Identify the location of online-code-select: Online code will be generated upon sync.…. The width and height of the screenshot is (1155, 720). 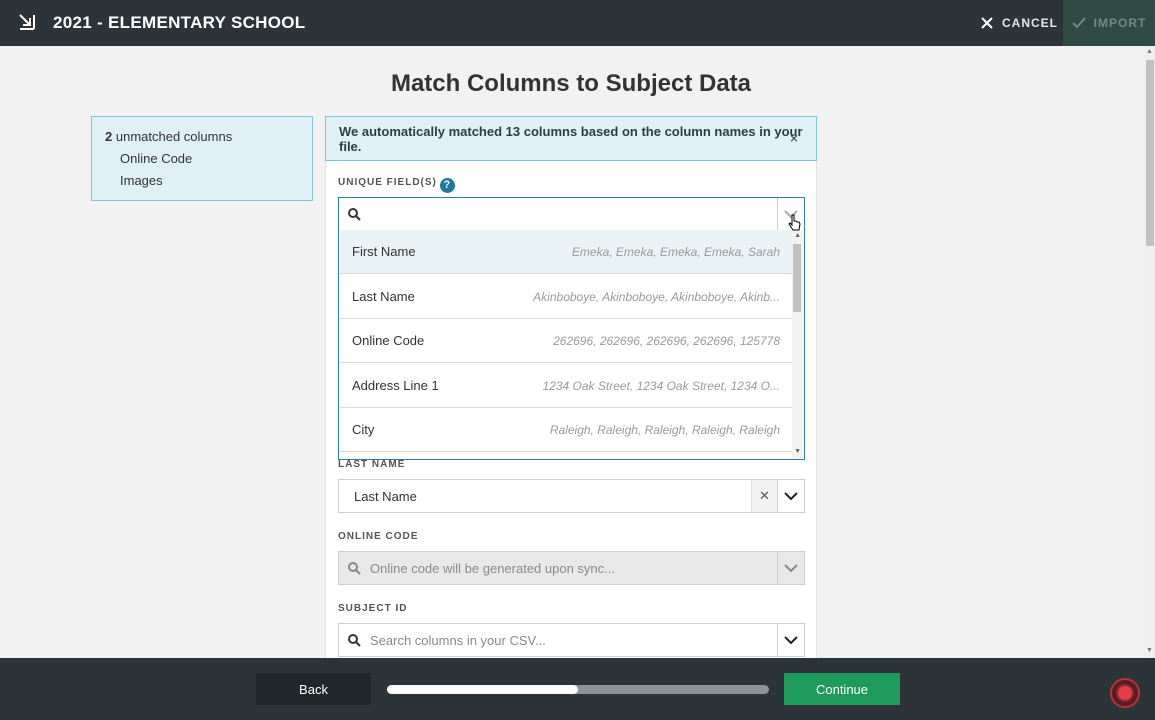
(571, 568).